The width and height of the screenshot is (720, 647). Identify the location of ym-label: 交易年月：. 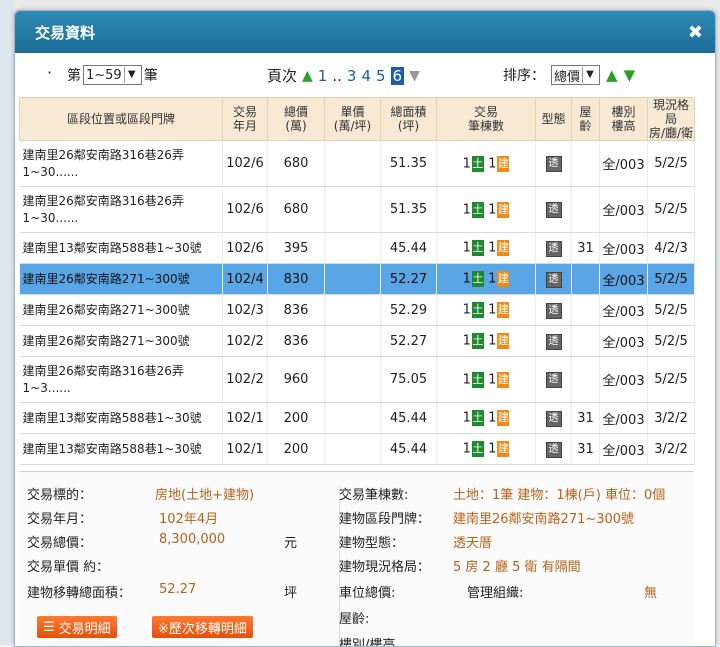
(60, 519).